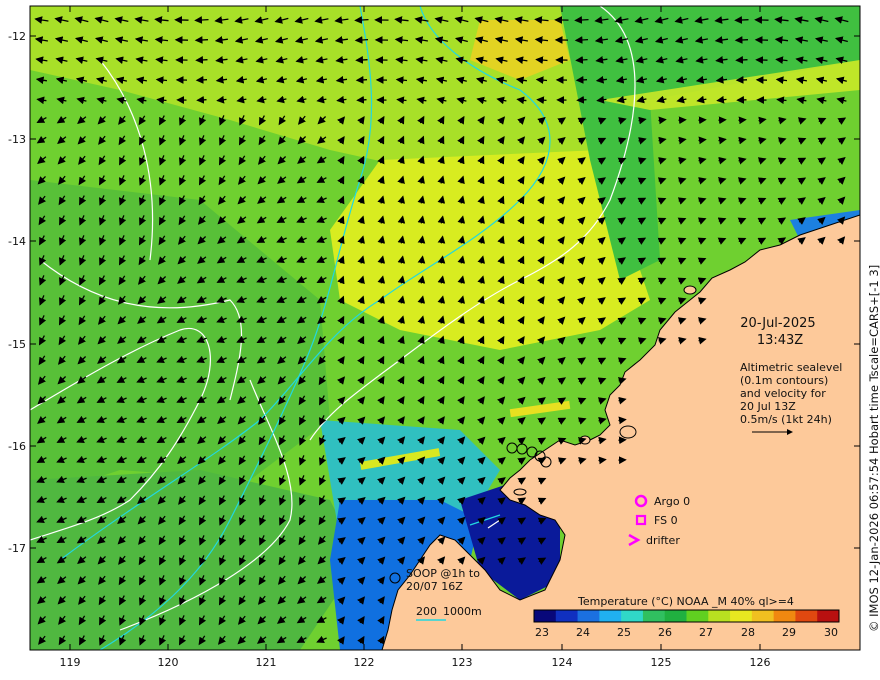 The image size is (880, 680). What do you see at coordinates (364, 662) in the screenshot?
I see `lon-tick-122: 122` at bounding box center [364, 662].